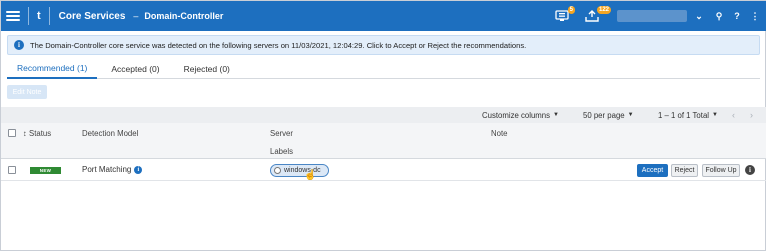 Image resolution: width=766 pixels, height=251 pixels. Describe the element at coordinates (733, 115) in the screenshot. I see `prev-page-icon: ‹` at that location.